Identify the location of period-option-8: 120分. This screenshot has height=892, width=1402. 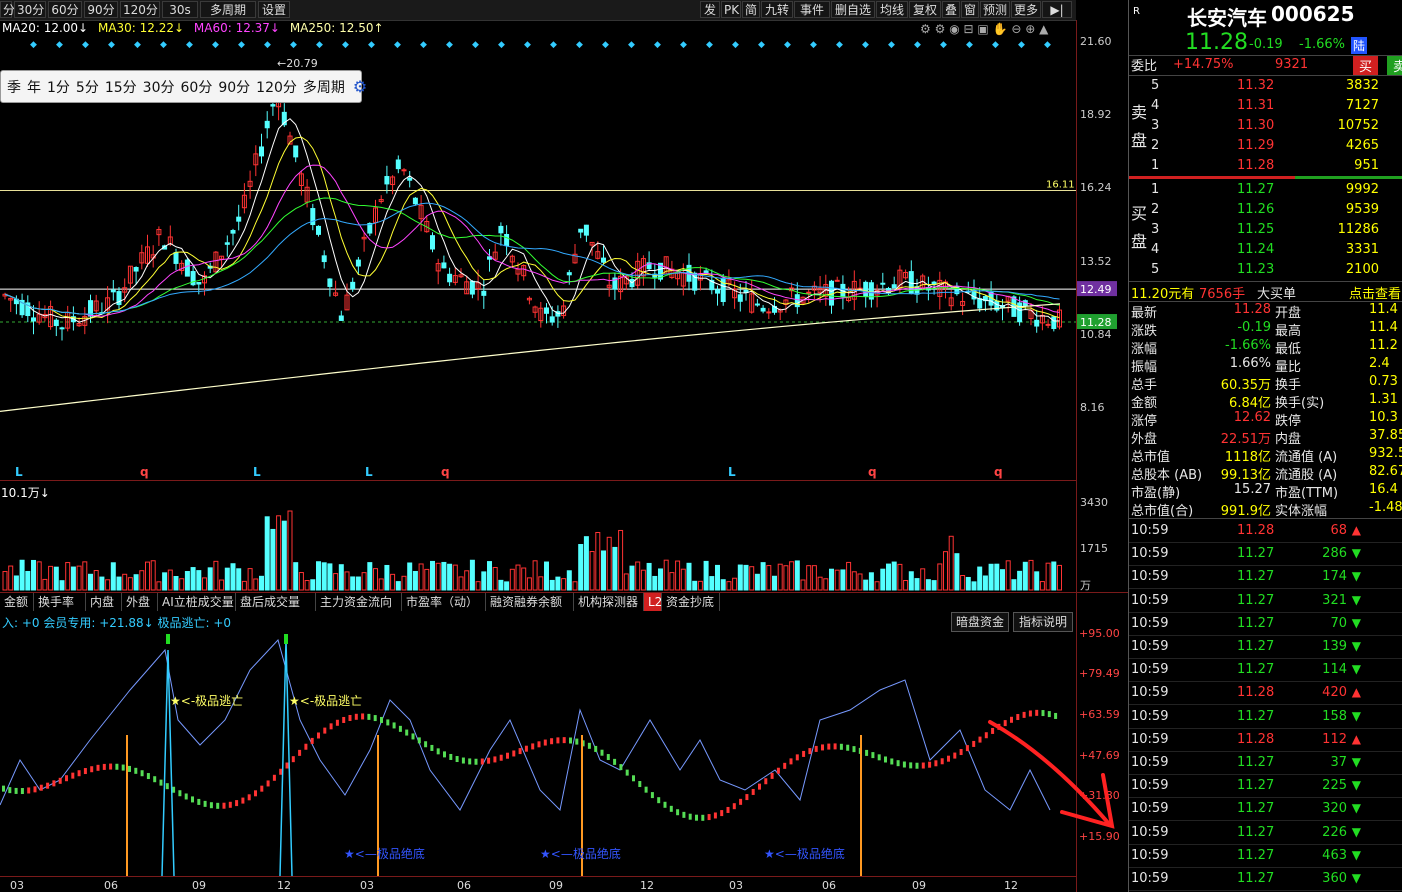
(276, 88).